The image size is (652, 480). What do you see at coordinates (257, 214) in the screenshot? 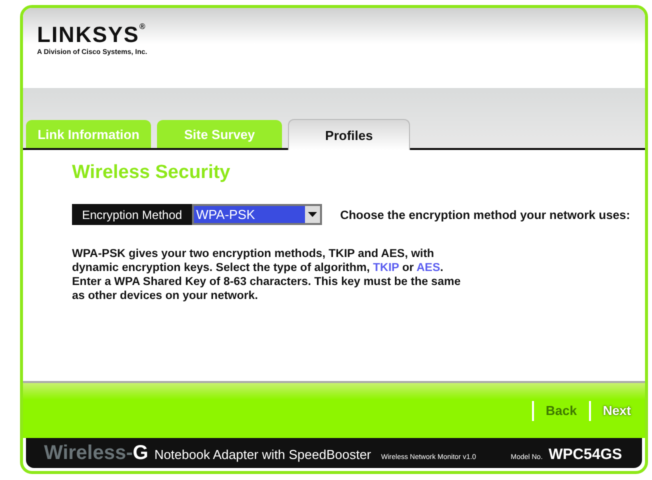
I see `encryption-dropdown: WPA-PSK` at bounding box center [257, 214].